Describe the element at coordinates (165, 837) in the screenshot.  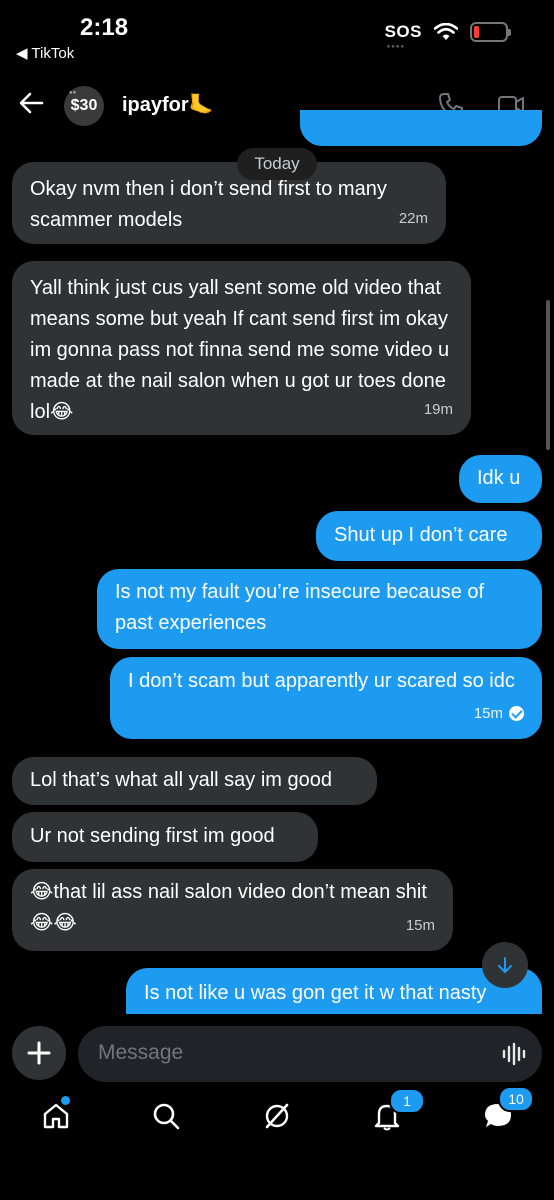
I see `message-bubble-incoming: Ur not sending first im good` at that location.